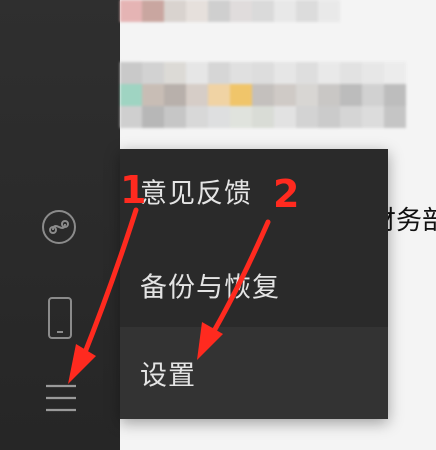 The height and width of the screenshot is (450, 436). I want to click on menu-item-label: 备份与恢复, so click(210, 288).